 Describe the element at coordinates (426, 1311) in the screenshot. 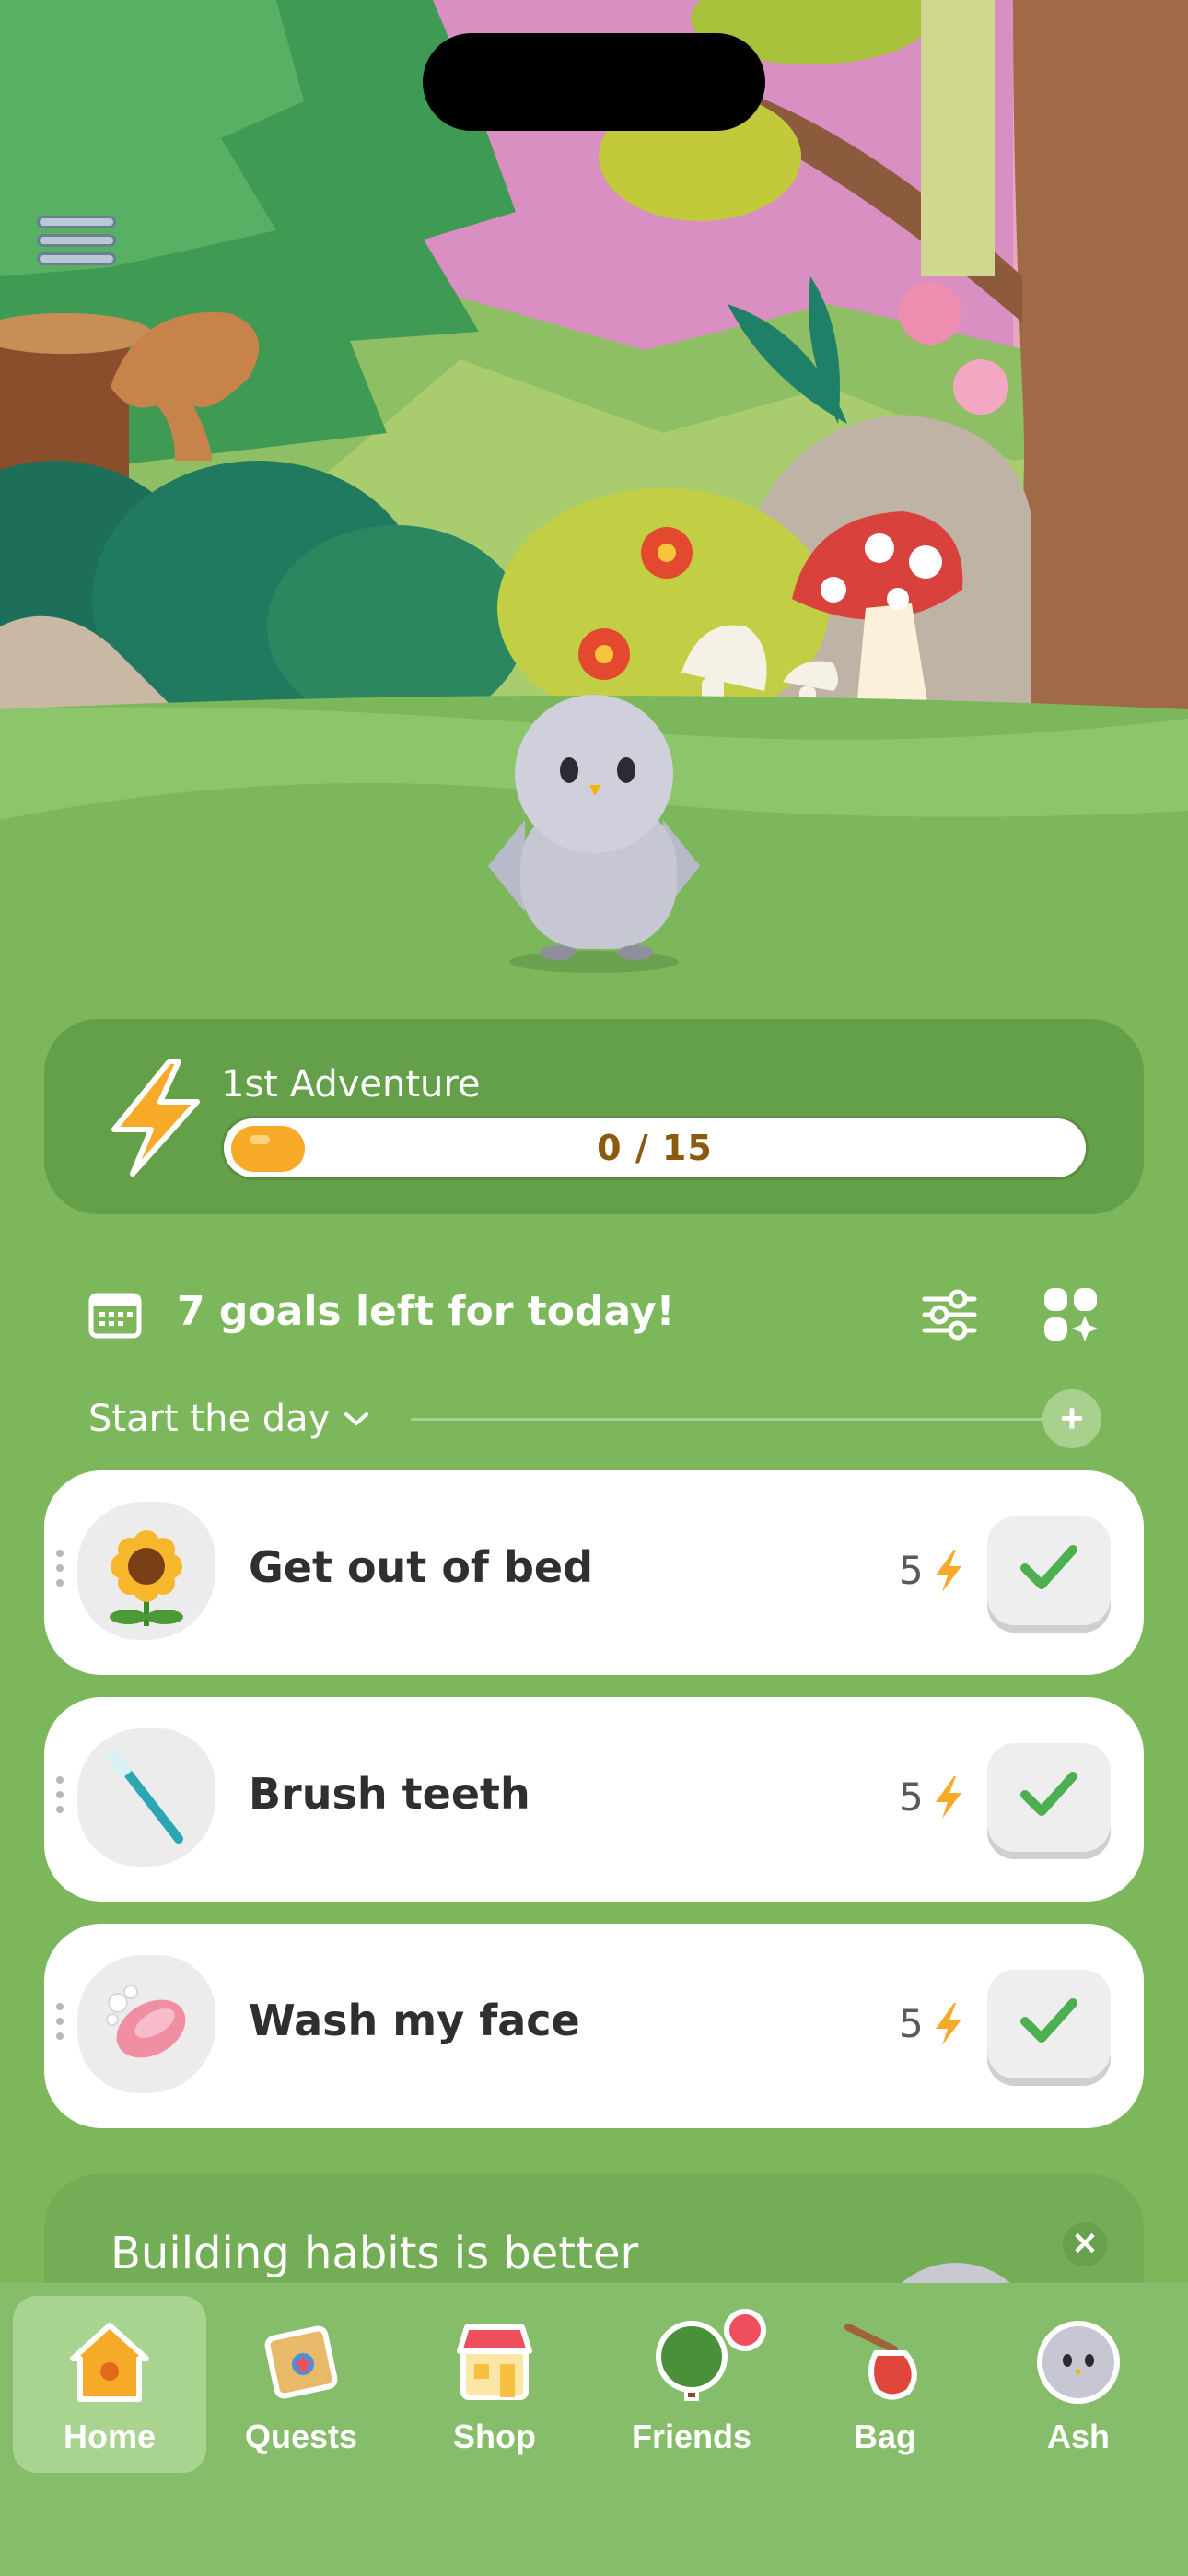

I see `goals-left-text: 7 goals left for today!` at that location.